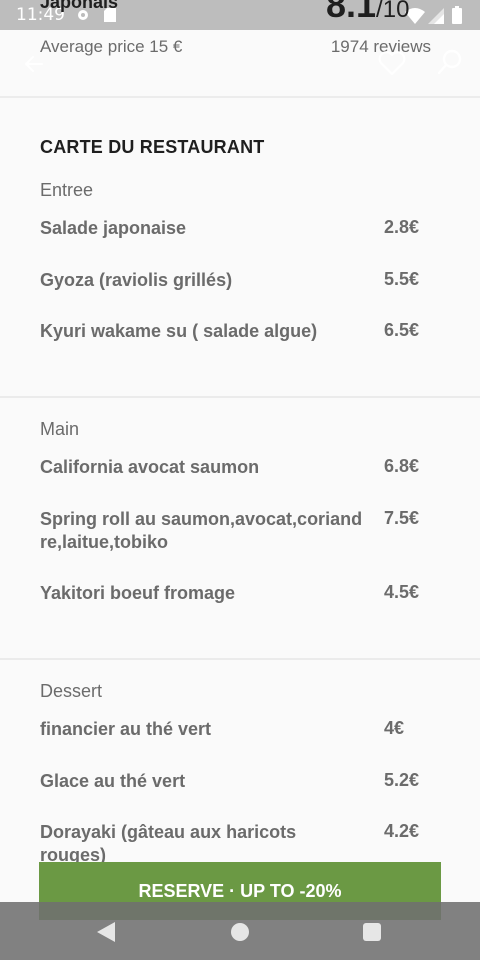  Describe the element at coordinates (393, 11) in the screenshot. I see `rating-scale: /10` at that location.